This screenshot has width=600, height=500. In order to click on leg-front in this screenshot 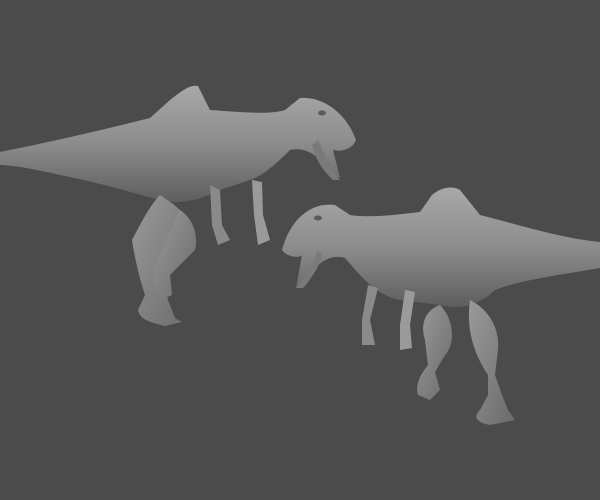, I will do `click(434, 352)`.